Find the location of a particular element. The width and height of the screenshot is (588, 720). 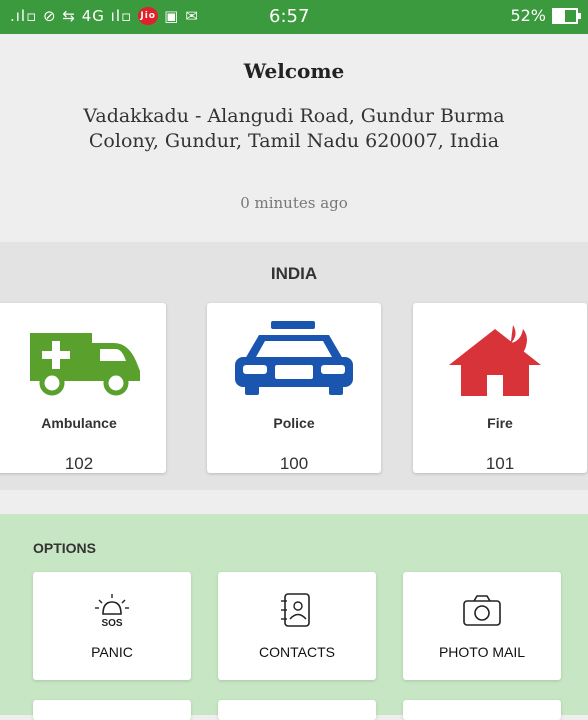

contacts-book-icon is located at coordinates (295, 610).